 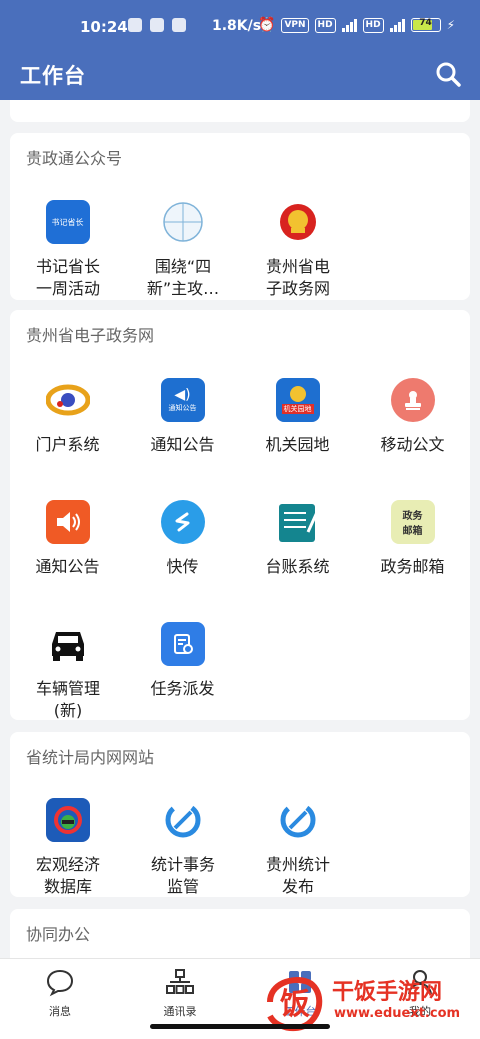 What do you see at coordinates (267, 25) in the screenshot?
I see `alarm-icon: ⏰` at bounding box center [267, 25].